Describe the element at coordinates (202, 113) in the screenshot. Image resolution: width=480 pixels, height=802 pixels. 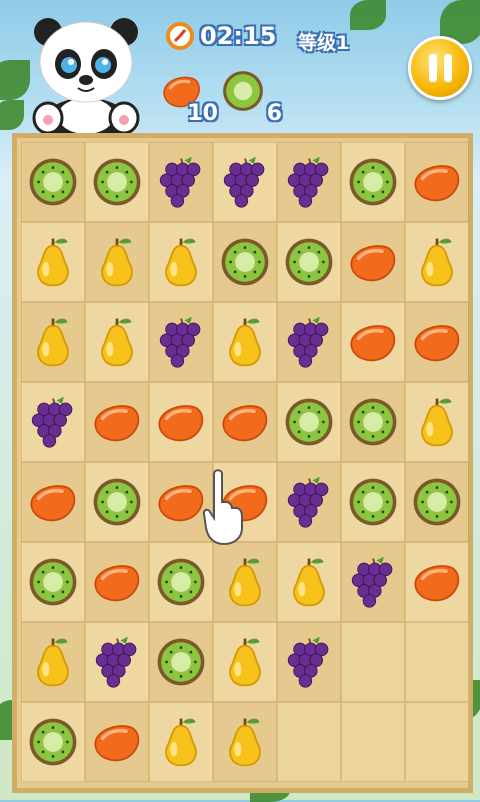
I see `goal-count: 10` at that location.